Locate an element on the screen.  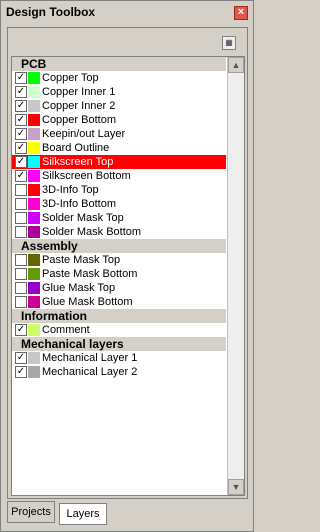
layer-row: ✓ Copper Top is located at coordinates (119, 78).